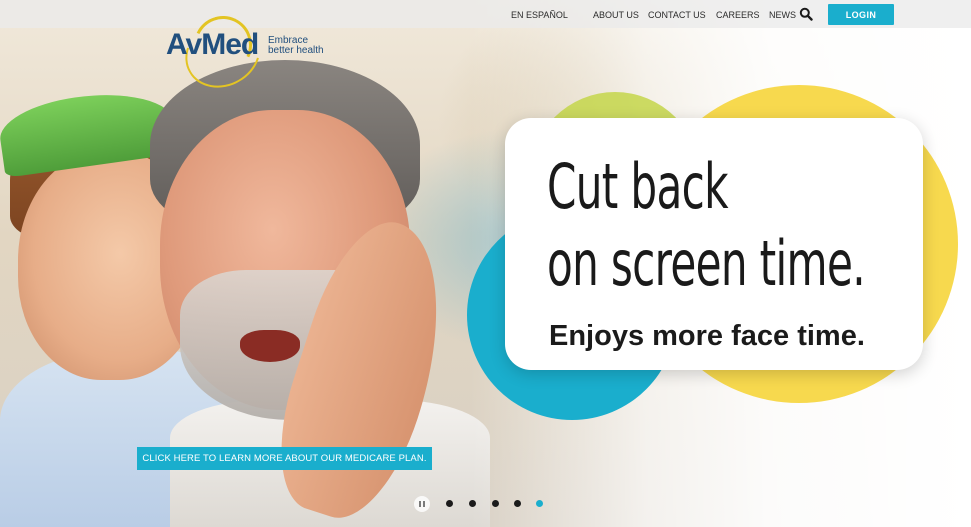  I want to click on photo-man-mouth, so click(270, 346).